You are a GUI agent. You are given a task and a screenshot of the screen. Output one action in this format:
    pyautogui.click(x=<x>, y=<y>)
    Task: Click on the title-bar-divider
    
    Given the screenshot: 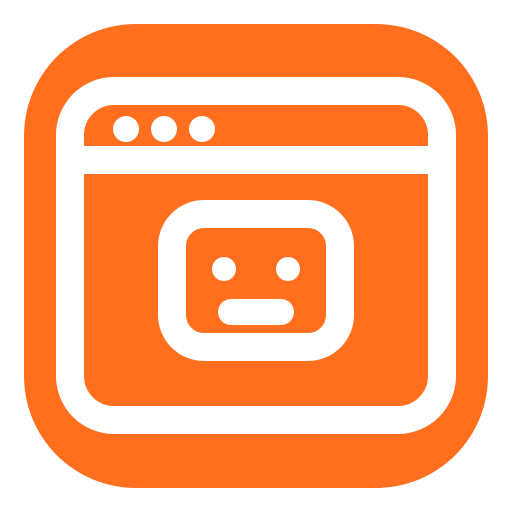 What is the action you would take?
    pyautogui.click(x=256, y=160)
    